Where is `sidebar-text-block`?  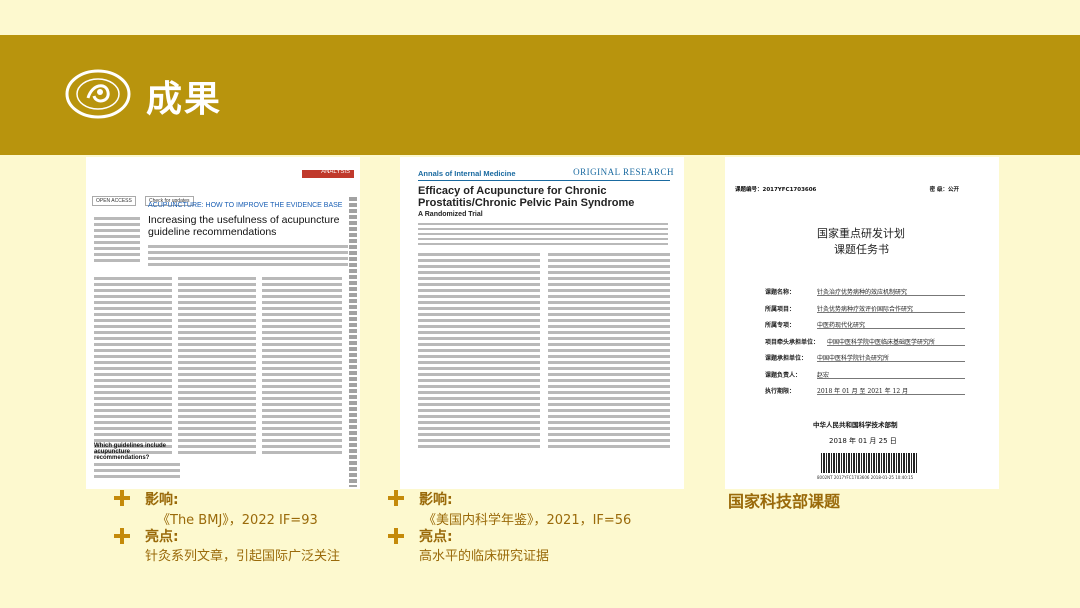 sidebar-text-block is located at coordinates (117, 241).